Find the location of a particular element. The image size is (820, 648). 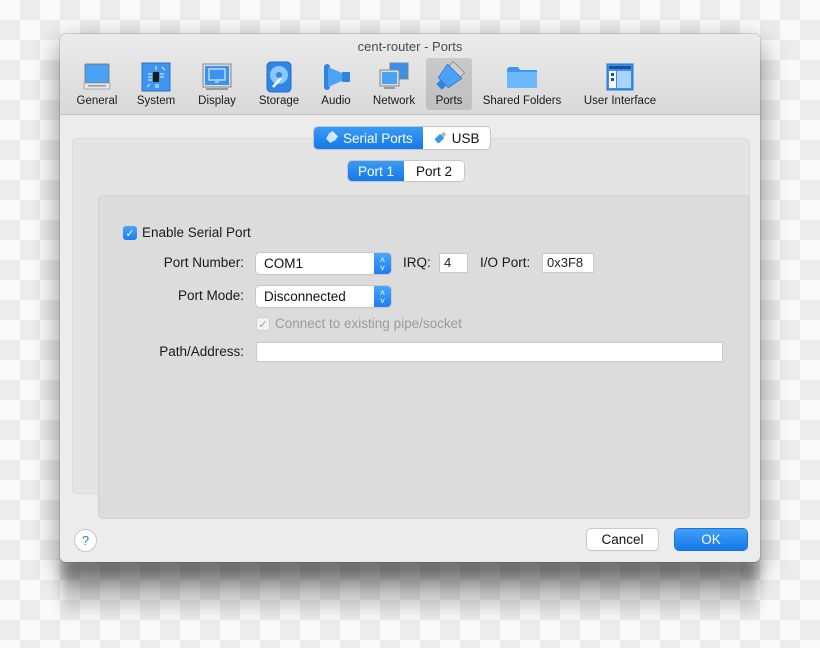

window-shadow is located at coordinates (410, 590).